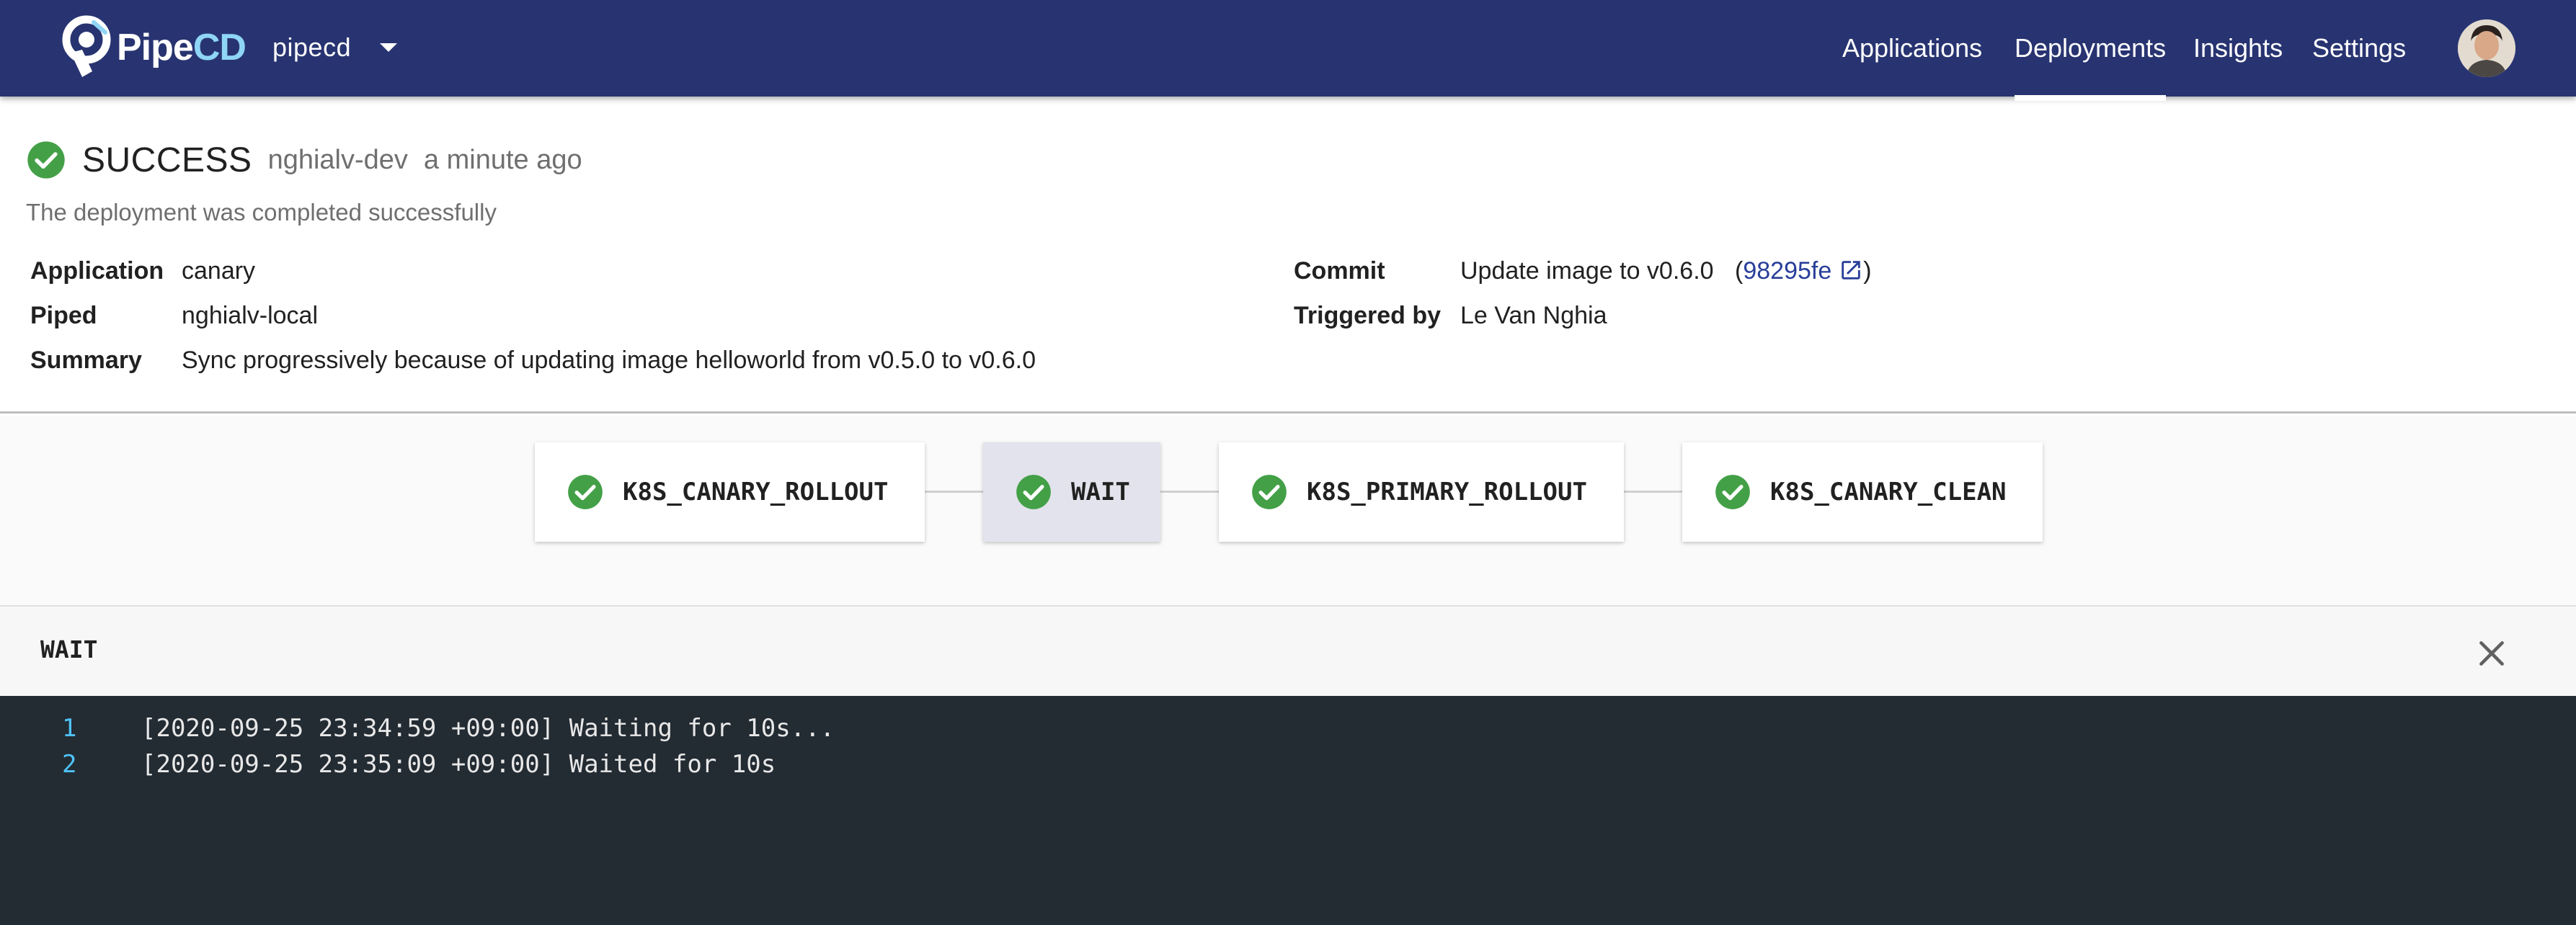 This screenshot has height=925, width=2576. I want to click on log-line-number: 2, so click(69, 765).